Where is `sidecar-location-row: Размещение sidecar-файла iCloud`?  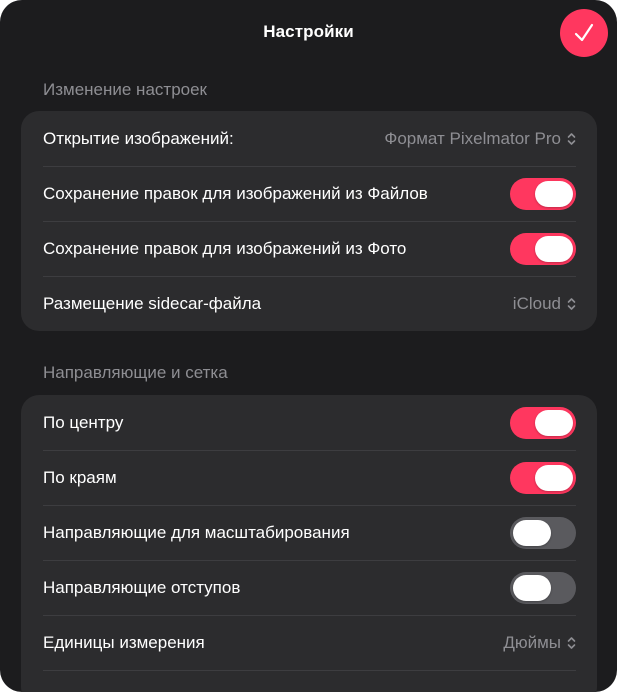 sidecar-location-row: Размещение sidecar-файла iCloud is located at coordinates (309, 303).